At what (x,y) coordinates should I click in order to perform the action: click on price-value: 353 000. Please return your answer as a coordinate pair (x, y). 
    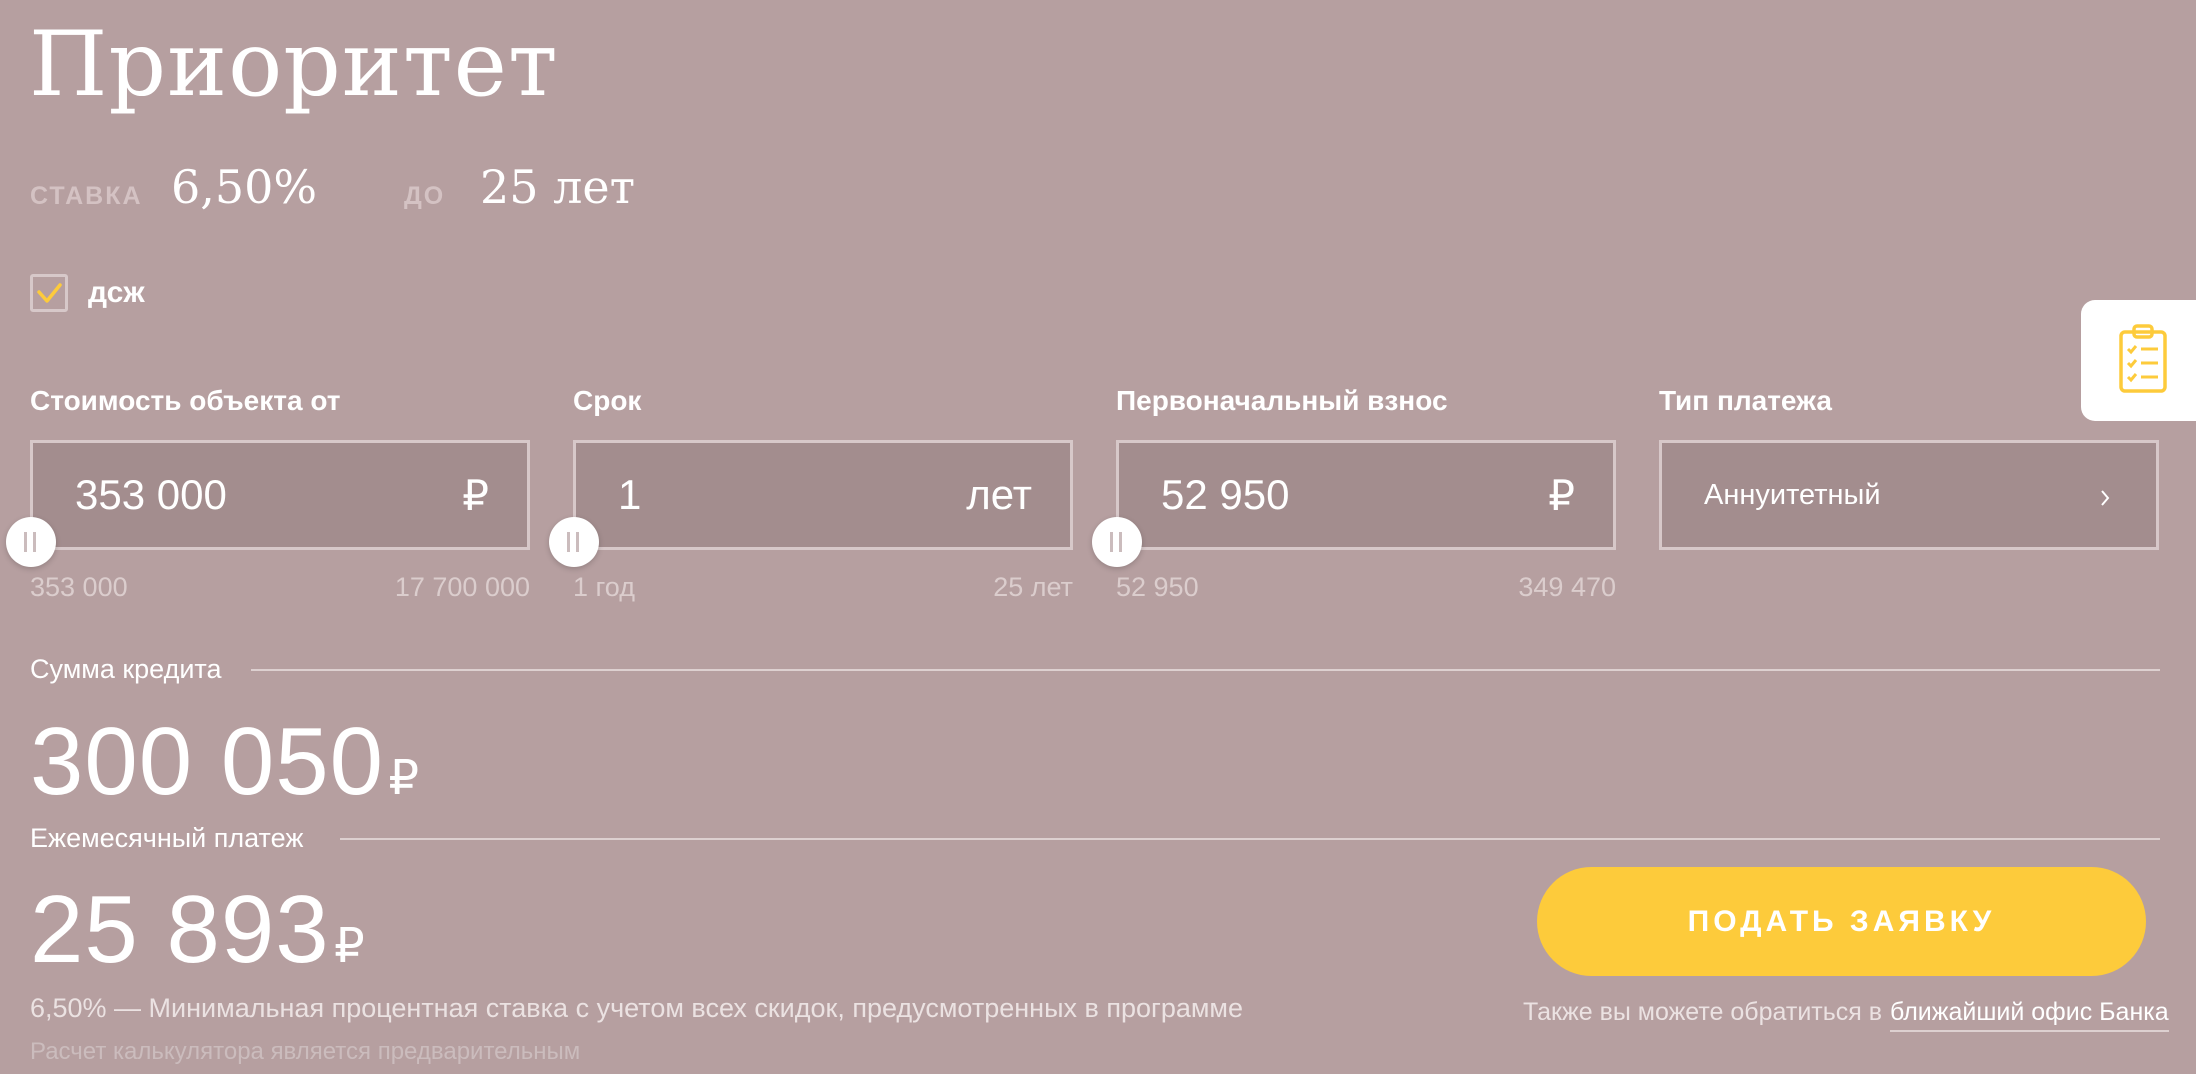
    Looking at the image, I should click on (151, 494).